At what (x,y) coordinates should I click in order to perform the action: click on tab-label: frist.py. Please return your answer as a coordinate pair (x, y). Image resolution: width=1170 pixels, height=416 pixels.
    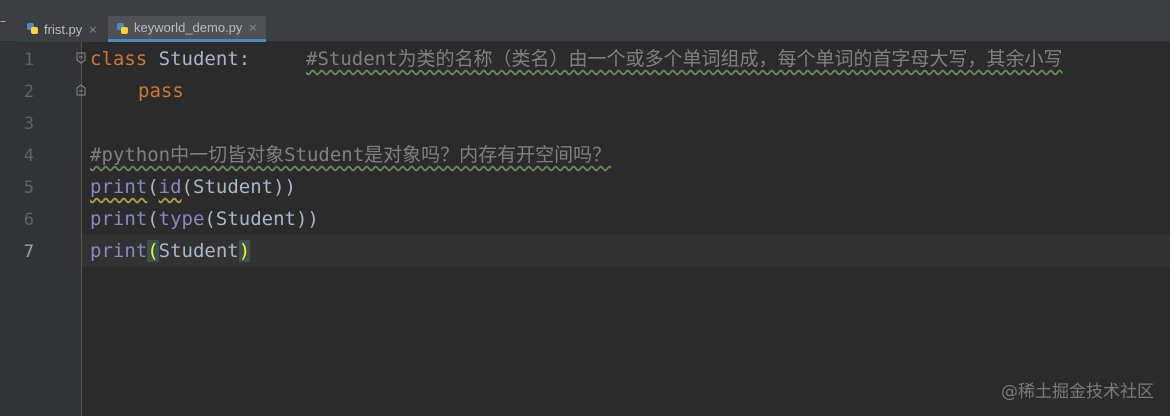
    Looking at the image, I should click on (63, 29).